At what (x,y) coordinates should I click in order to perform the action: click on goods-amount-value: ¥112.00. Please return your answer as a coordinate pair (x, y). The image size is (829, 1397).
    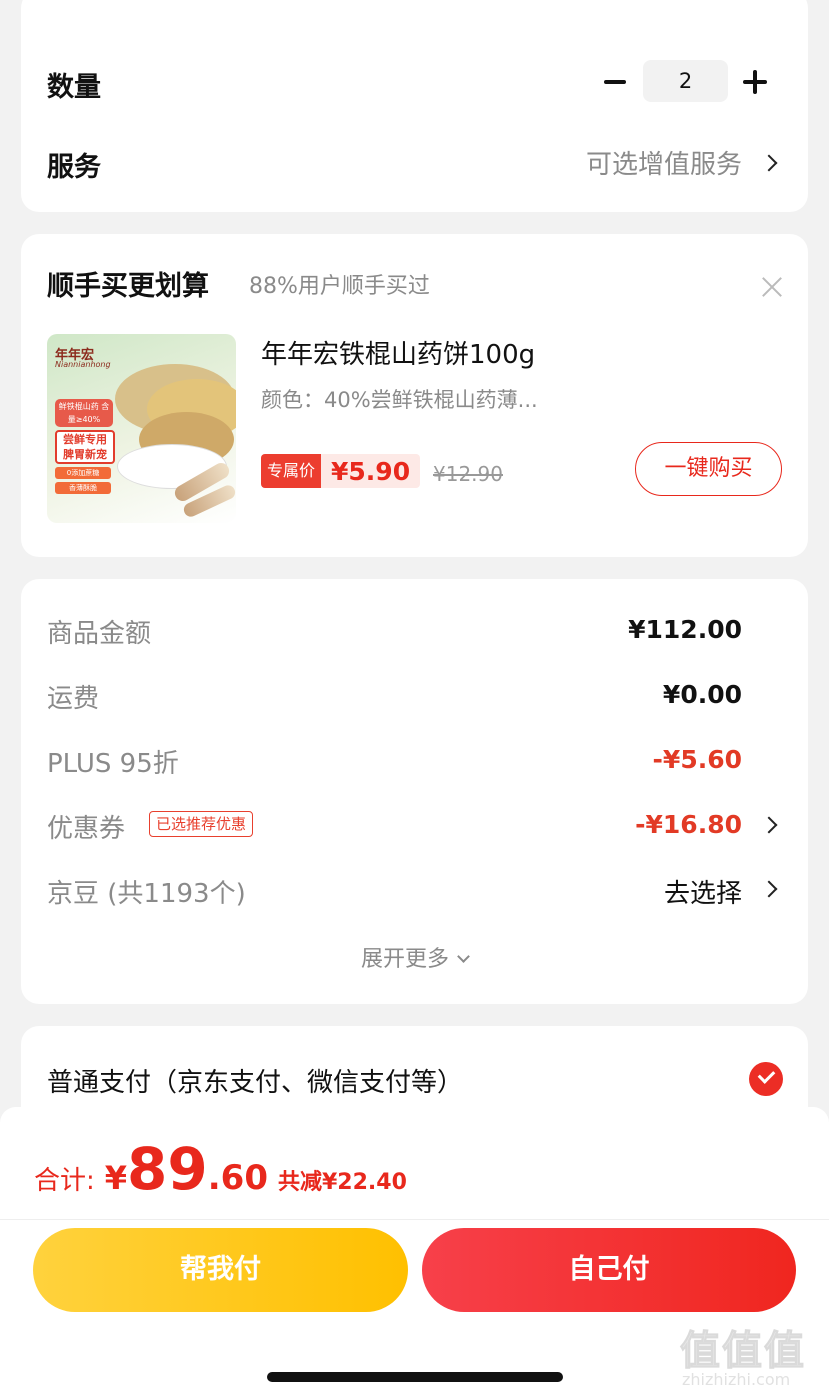
    Looking at the image, I should click on (685, 629).